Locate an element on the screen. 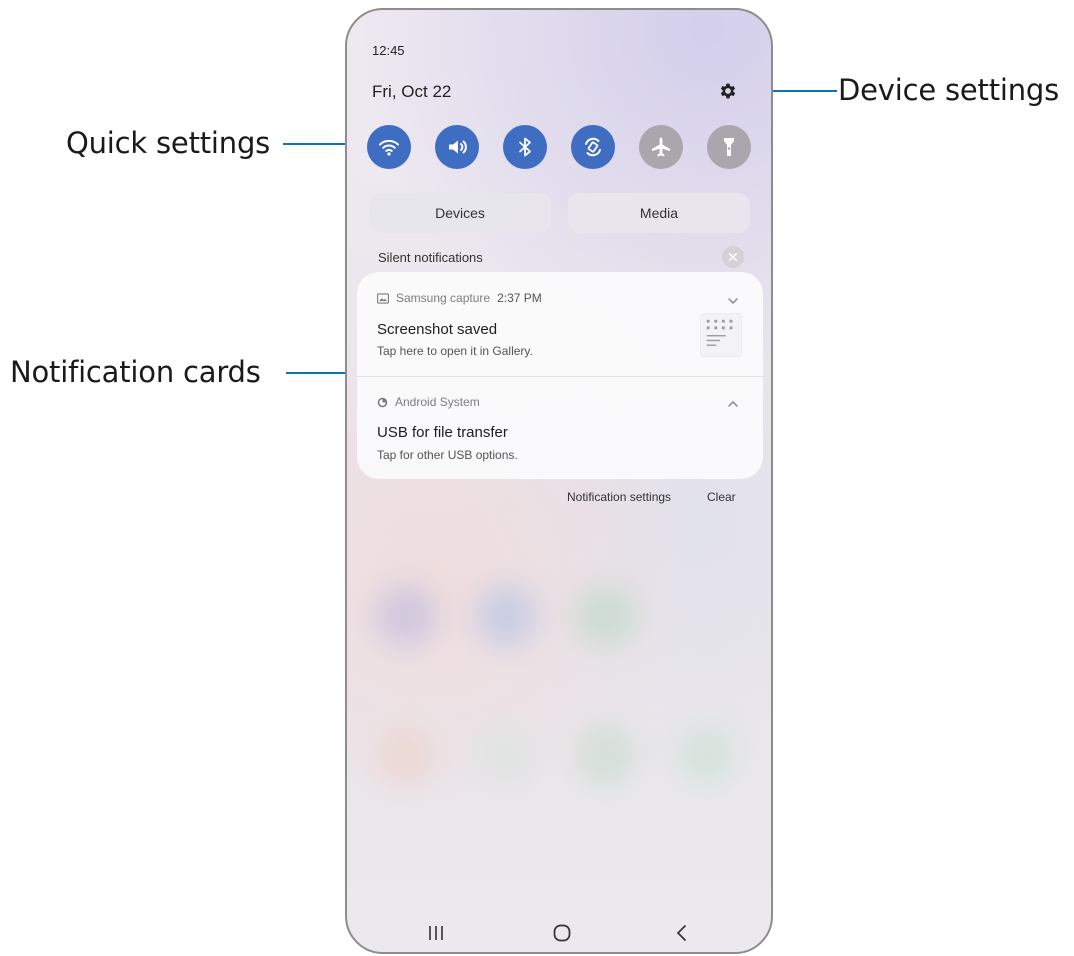 This screenshot has width=1074, height=956. image-icon is located at coordinates (383, 298).